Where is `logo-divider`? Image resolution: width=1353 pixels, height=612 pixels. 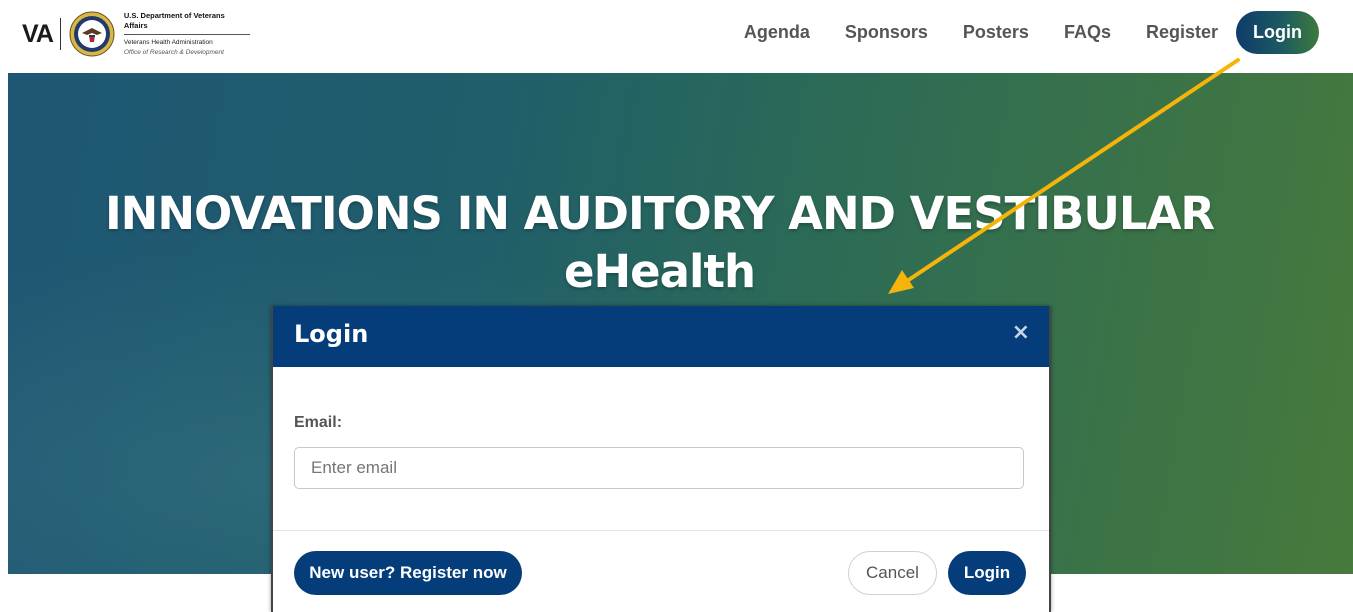 logo-divider is located at coordinates (60, 34).